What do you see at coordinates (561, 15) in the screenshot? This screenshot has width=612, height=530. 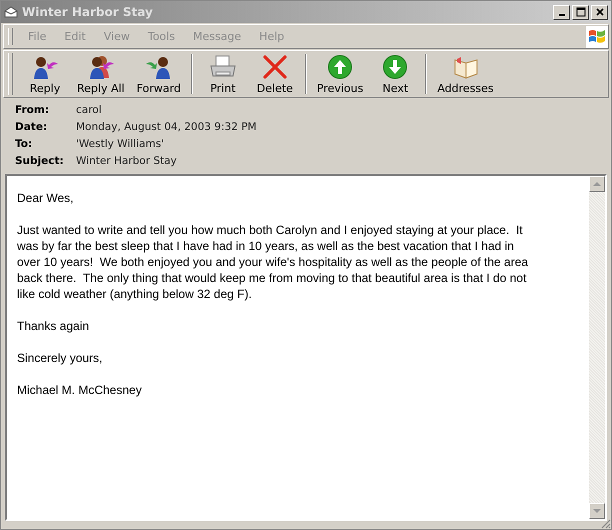 I see `minimize-icon` at bounding box center [561, 15].